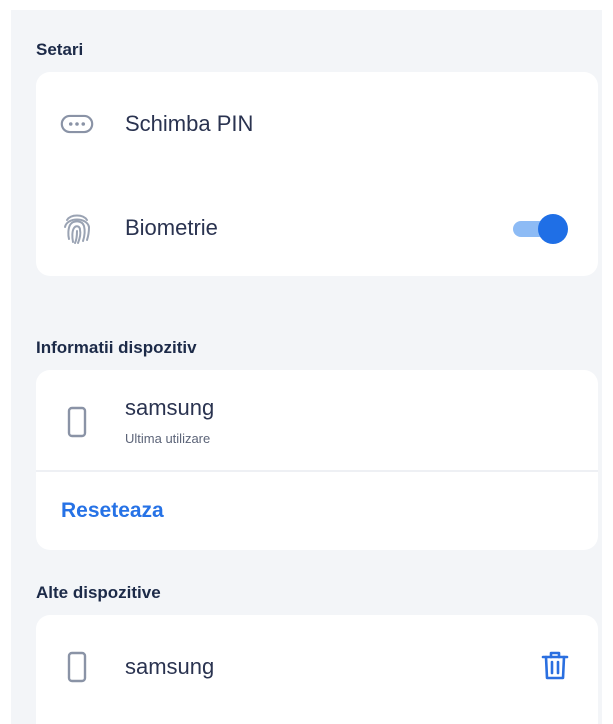  What do you see at coordinates (77, 124) in the screenshot?
I see `pin-dots-icon` at bounding box center [77, 124].